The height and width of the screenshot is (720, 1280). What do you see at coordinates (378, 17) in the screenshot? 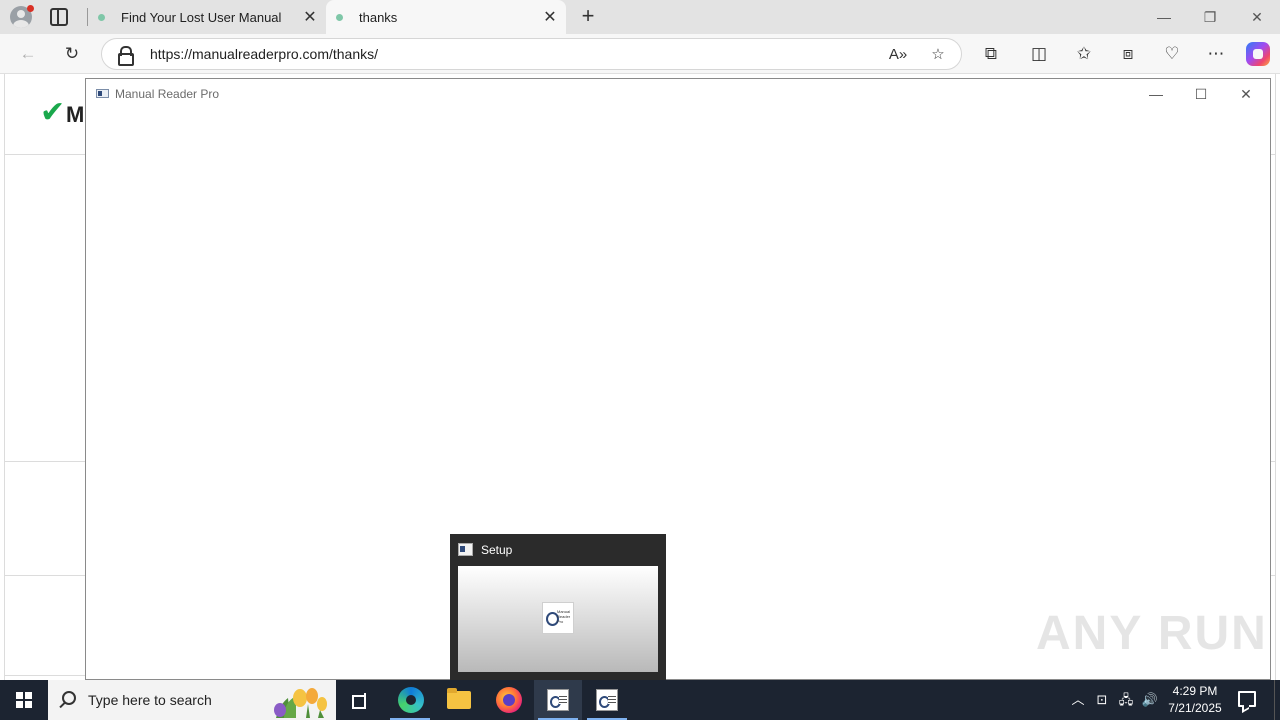
I see `tab-title: thanks` at bounding box center [378, 17].